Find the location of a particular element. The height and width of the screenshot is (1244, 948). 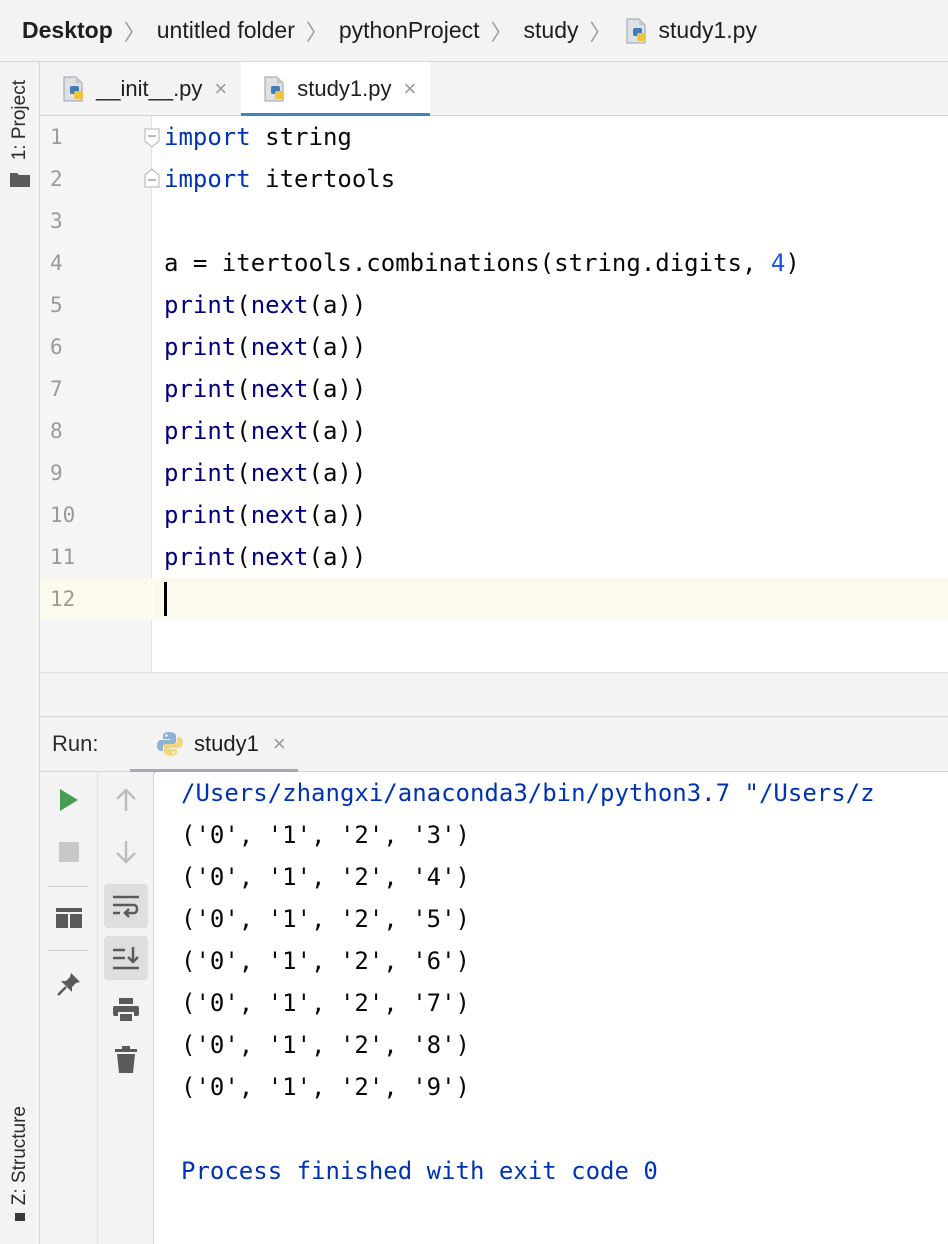

up-arrow-icon is located at coordinates (126, 799).